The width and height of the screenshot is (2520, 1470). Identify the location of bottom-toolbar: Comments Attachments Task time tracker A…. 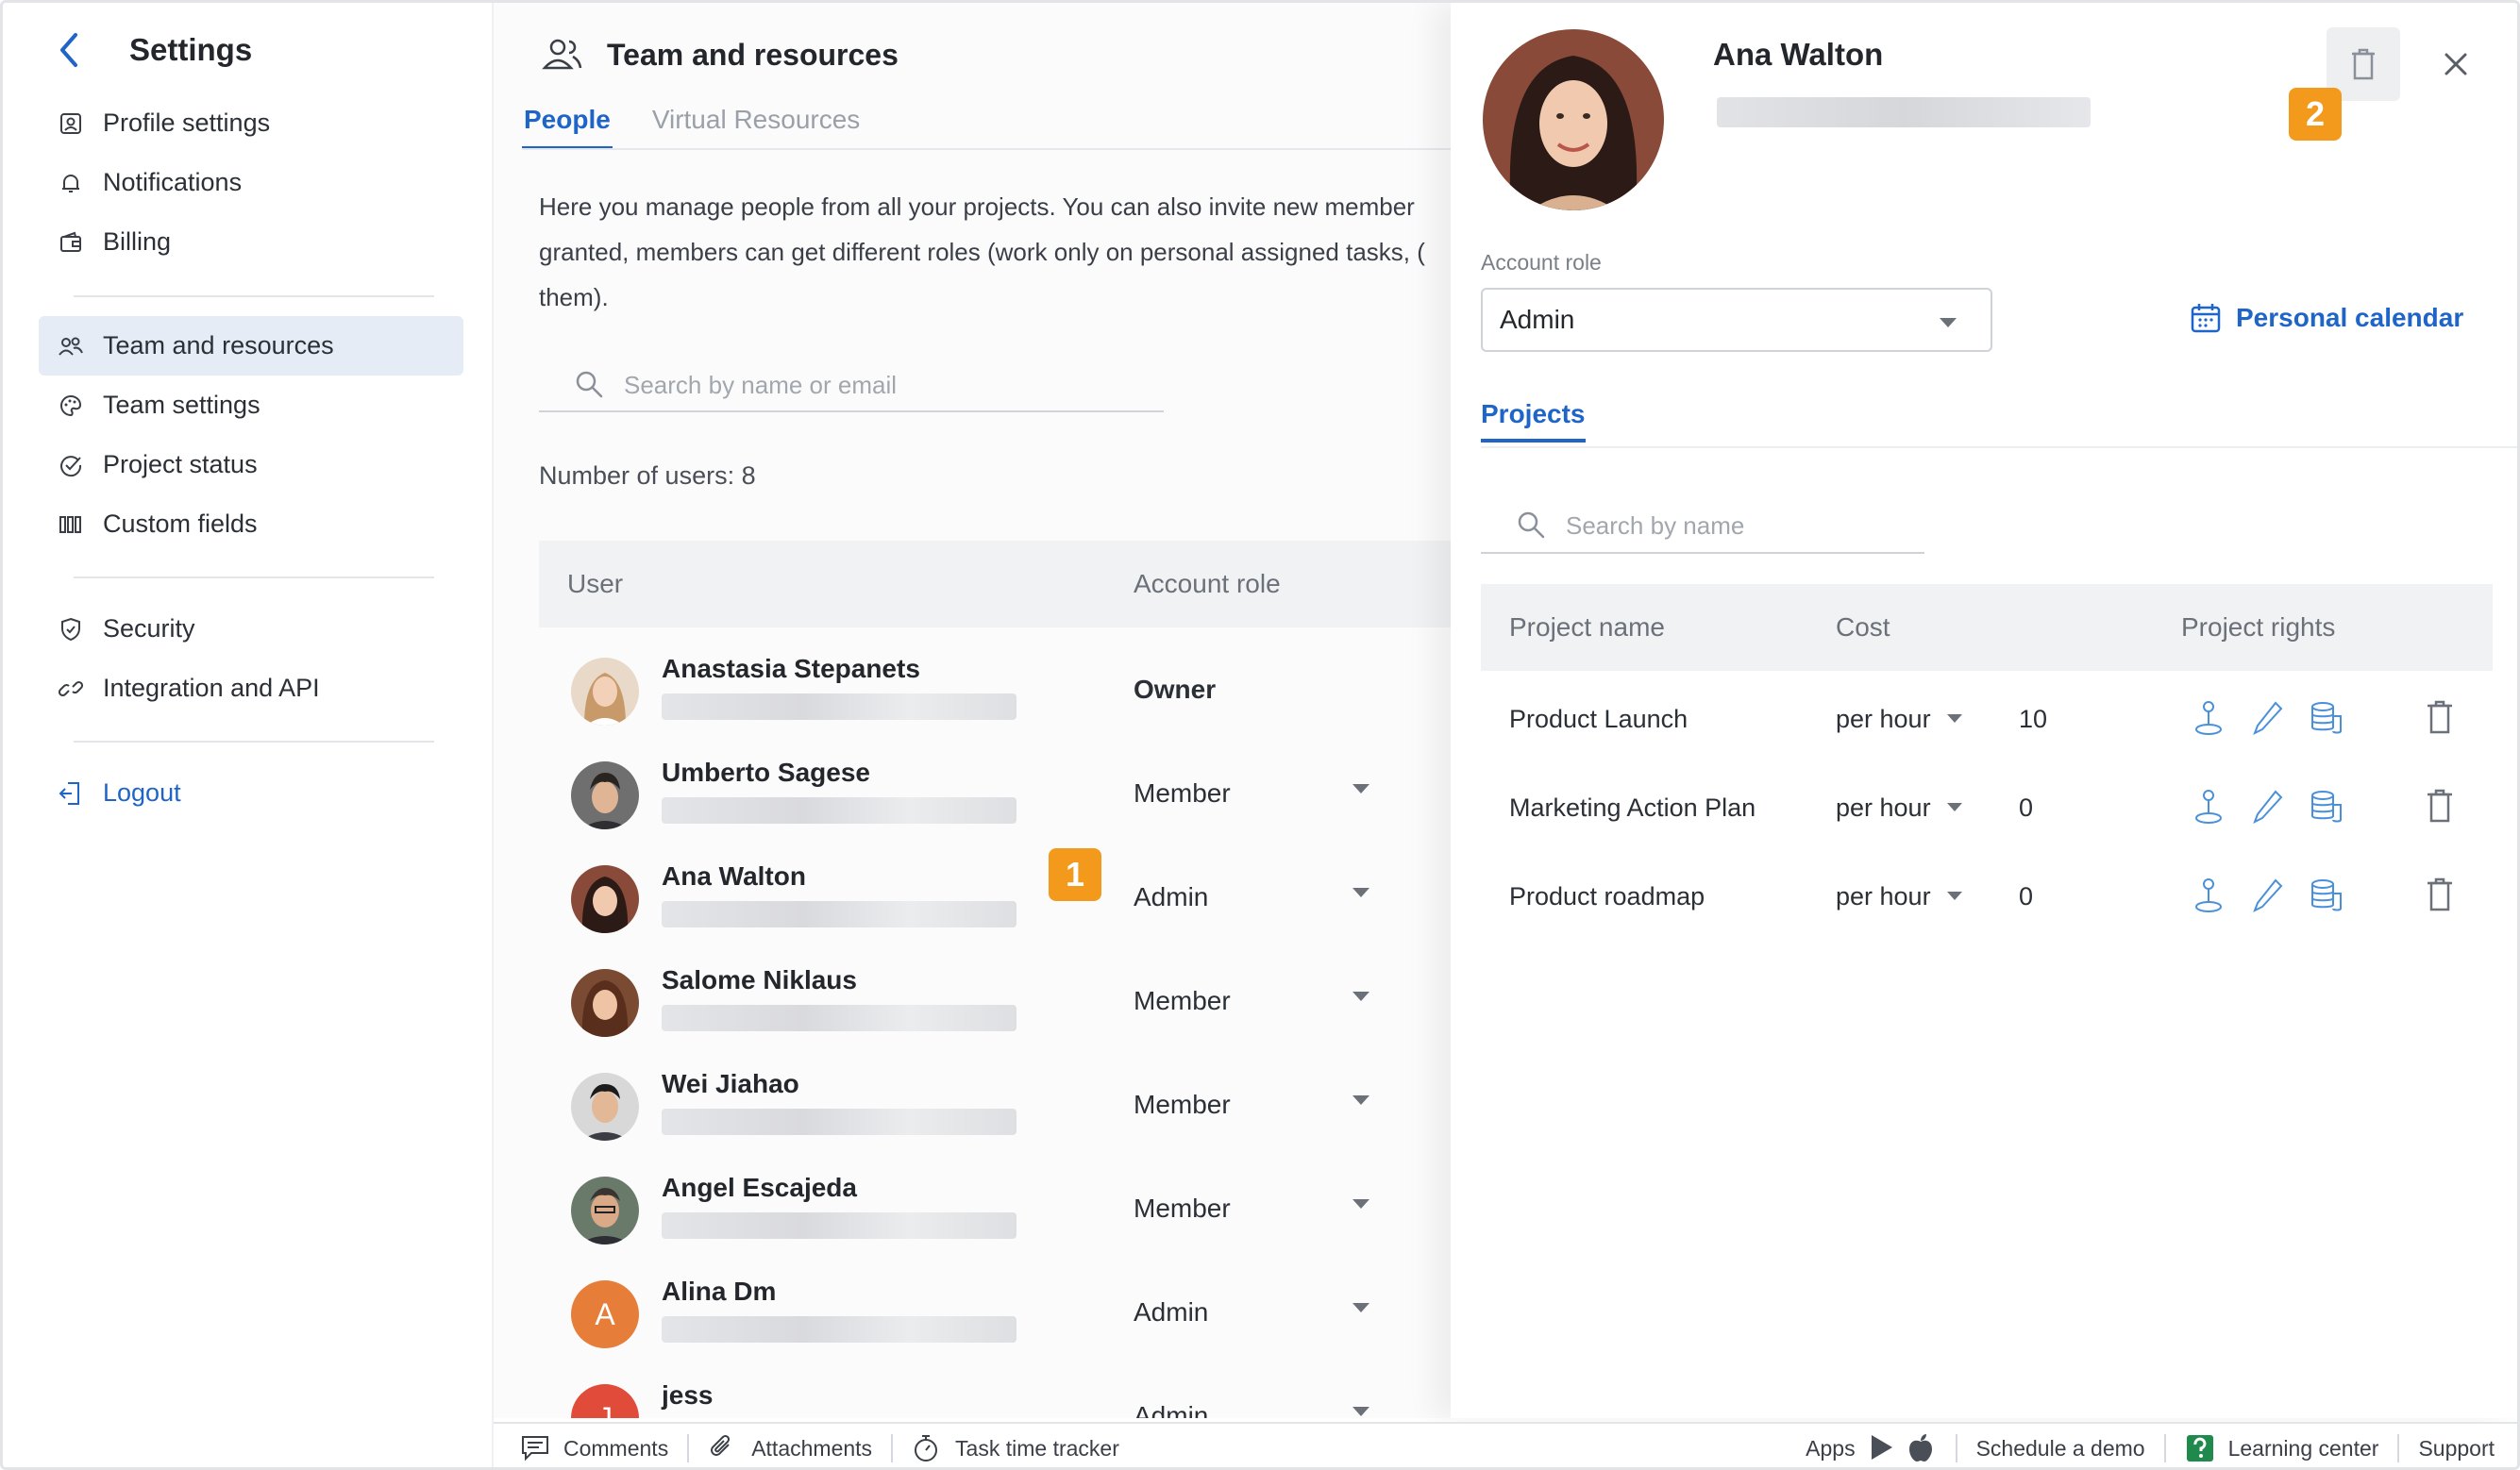
(1505, 1444).